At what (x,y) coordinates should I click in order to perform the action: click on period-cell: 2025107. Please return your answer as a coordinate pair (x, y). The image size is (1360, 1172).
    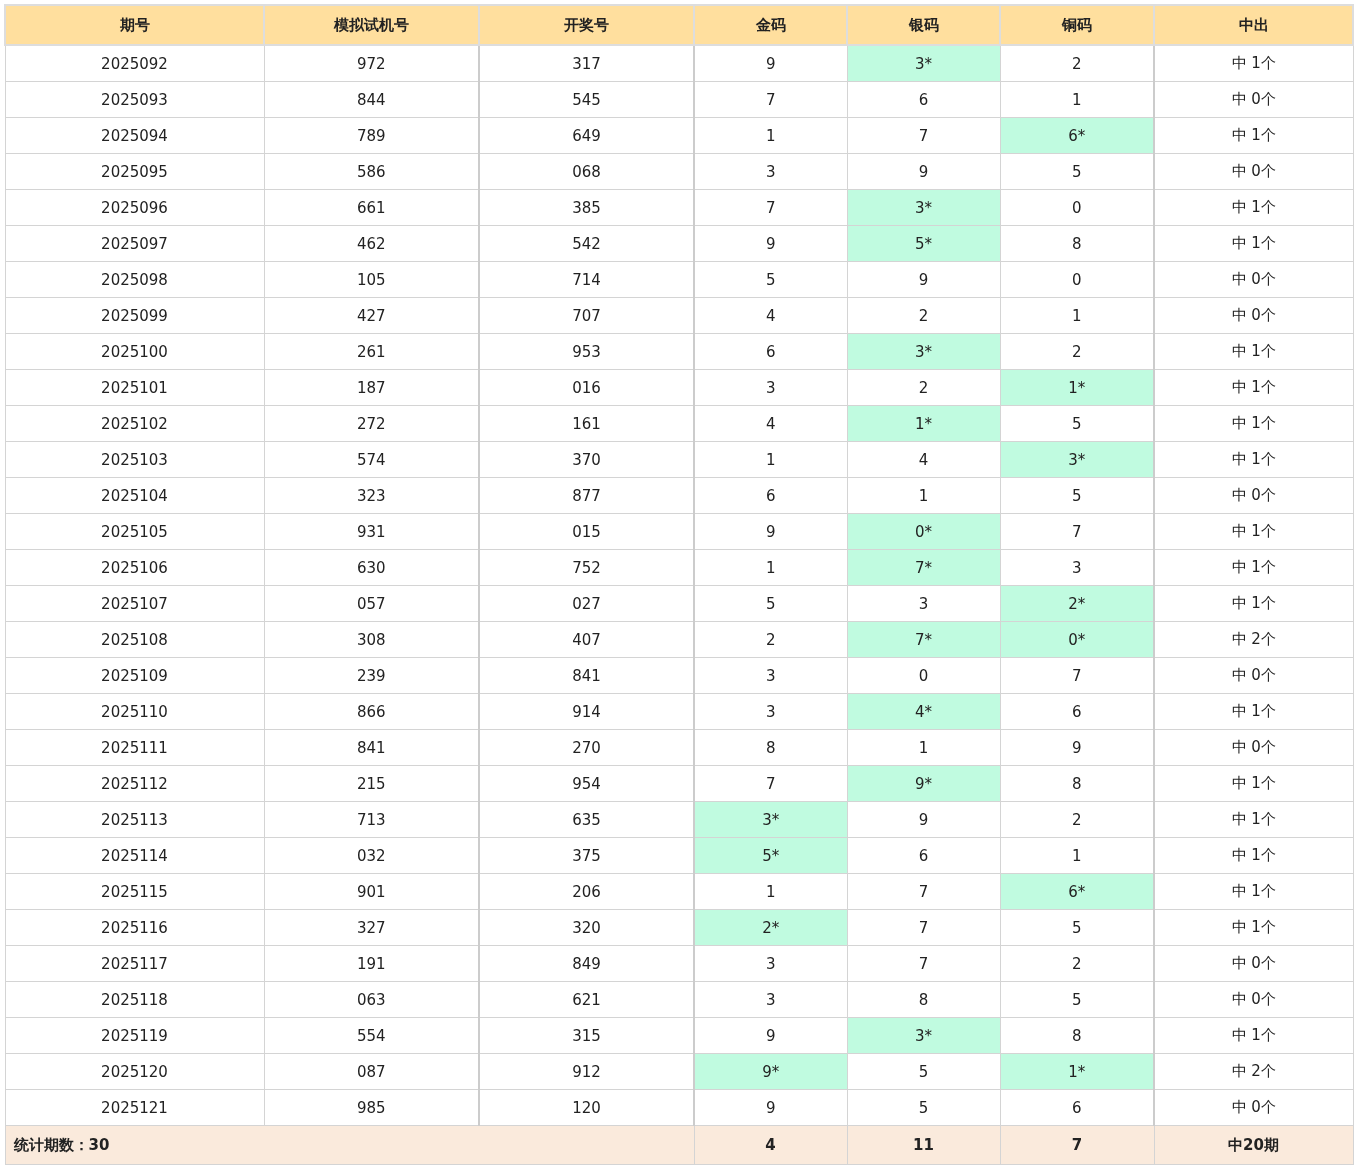
    Looking at the image, I should click on (134, 603).